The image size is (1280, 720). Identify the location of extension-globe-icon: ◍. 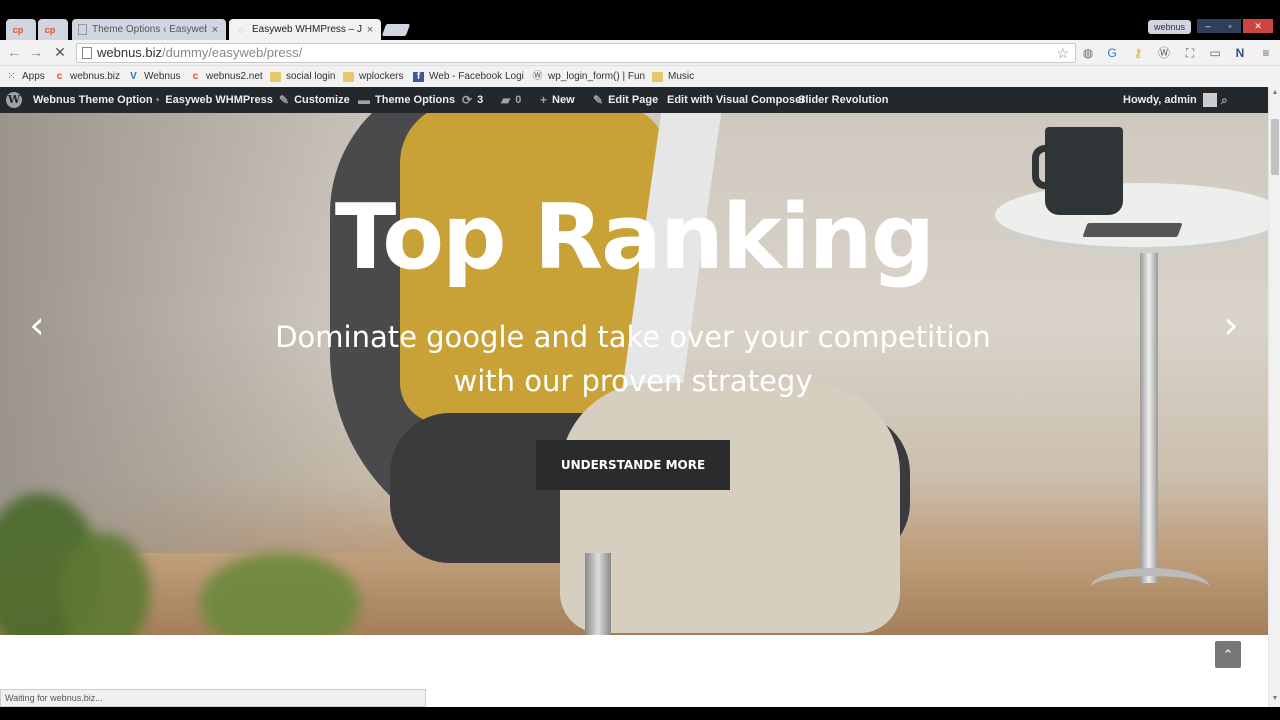
(1088, 53).